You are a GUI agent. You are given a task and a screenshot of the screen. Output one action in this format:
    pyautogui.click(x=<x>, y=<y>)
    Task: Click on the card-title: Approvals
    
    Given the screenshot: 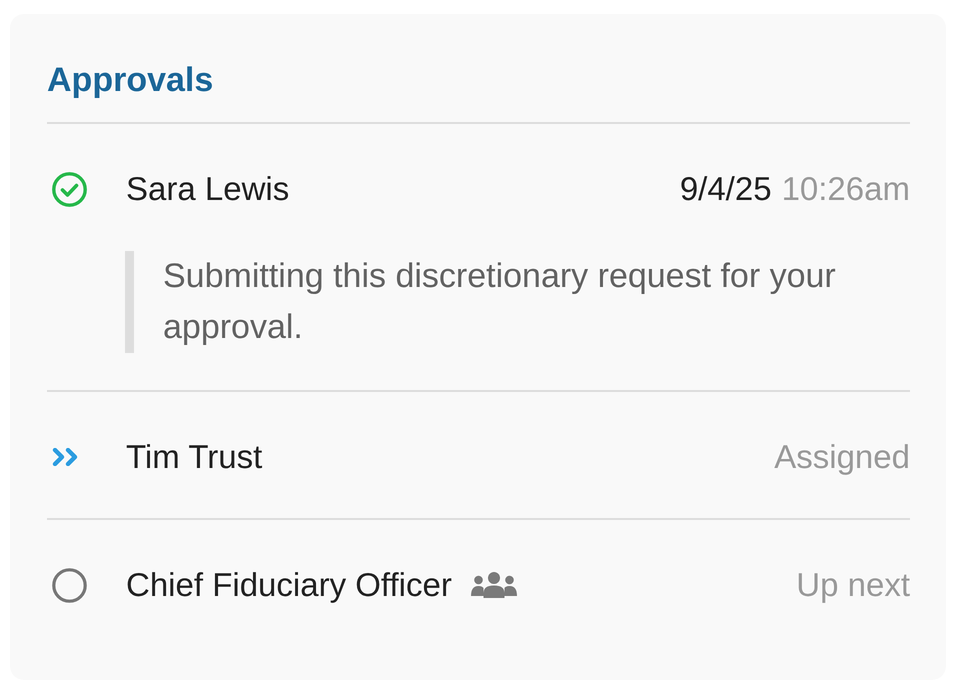 What is the action you would take?
    pyautogui.click(x=130, y=80)
    